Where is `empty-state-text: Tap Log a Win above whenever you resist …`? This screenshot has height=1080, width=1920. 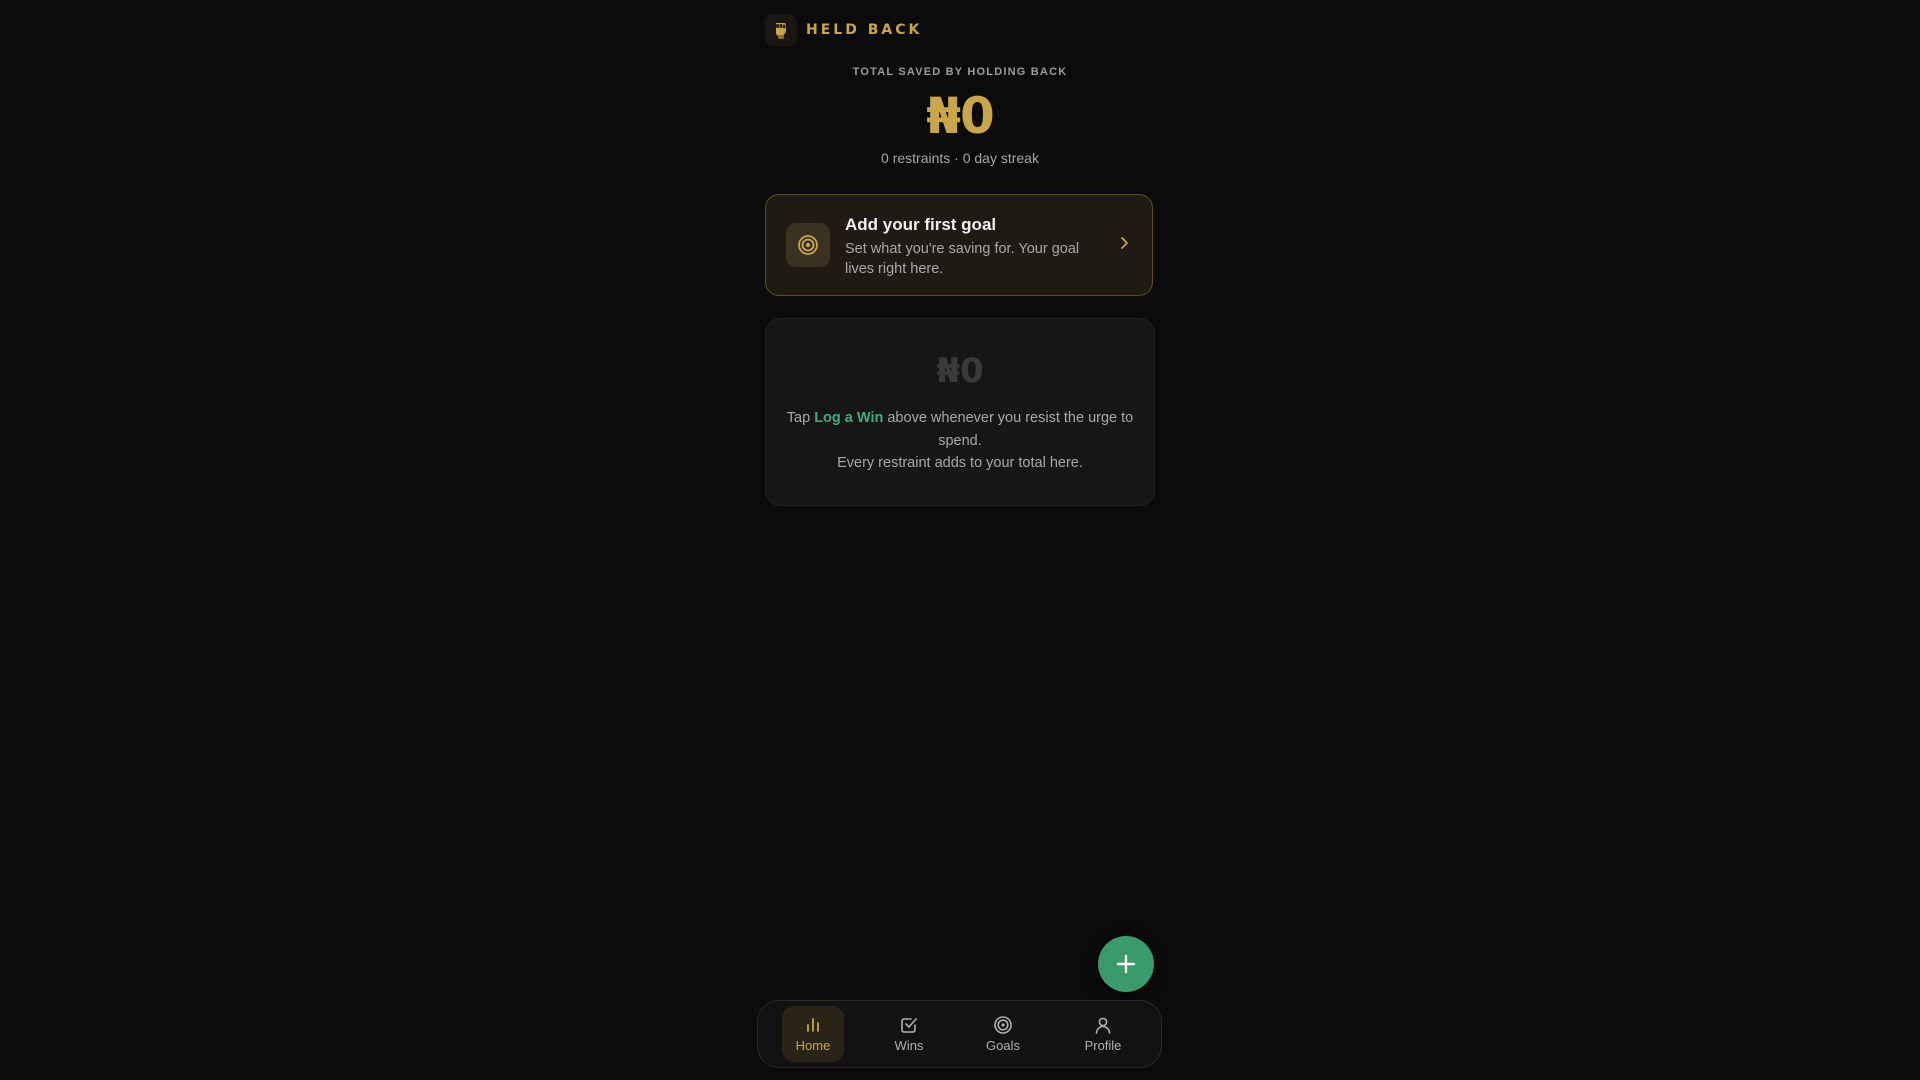
empty-state-text: Tap Log a Win above whenever you resist … is located at coordinates (960, 441).